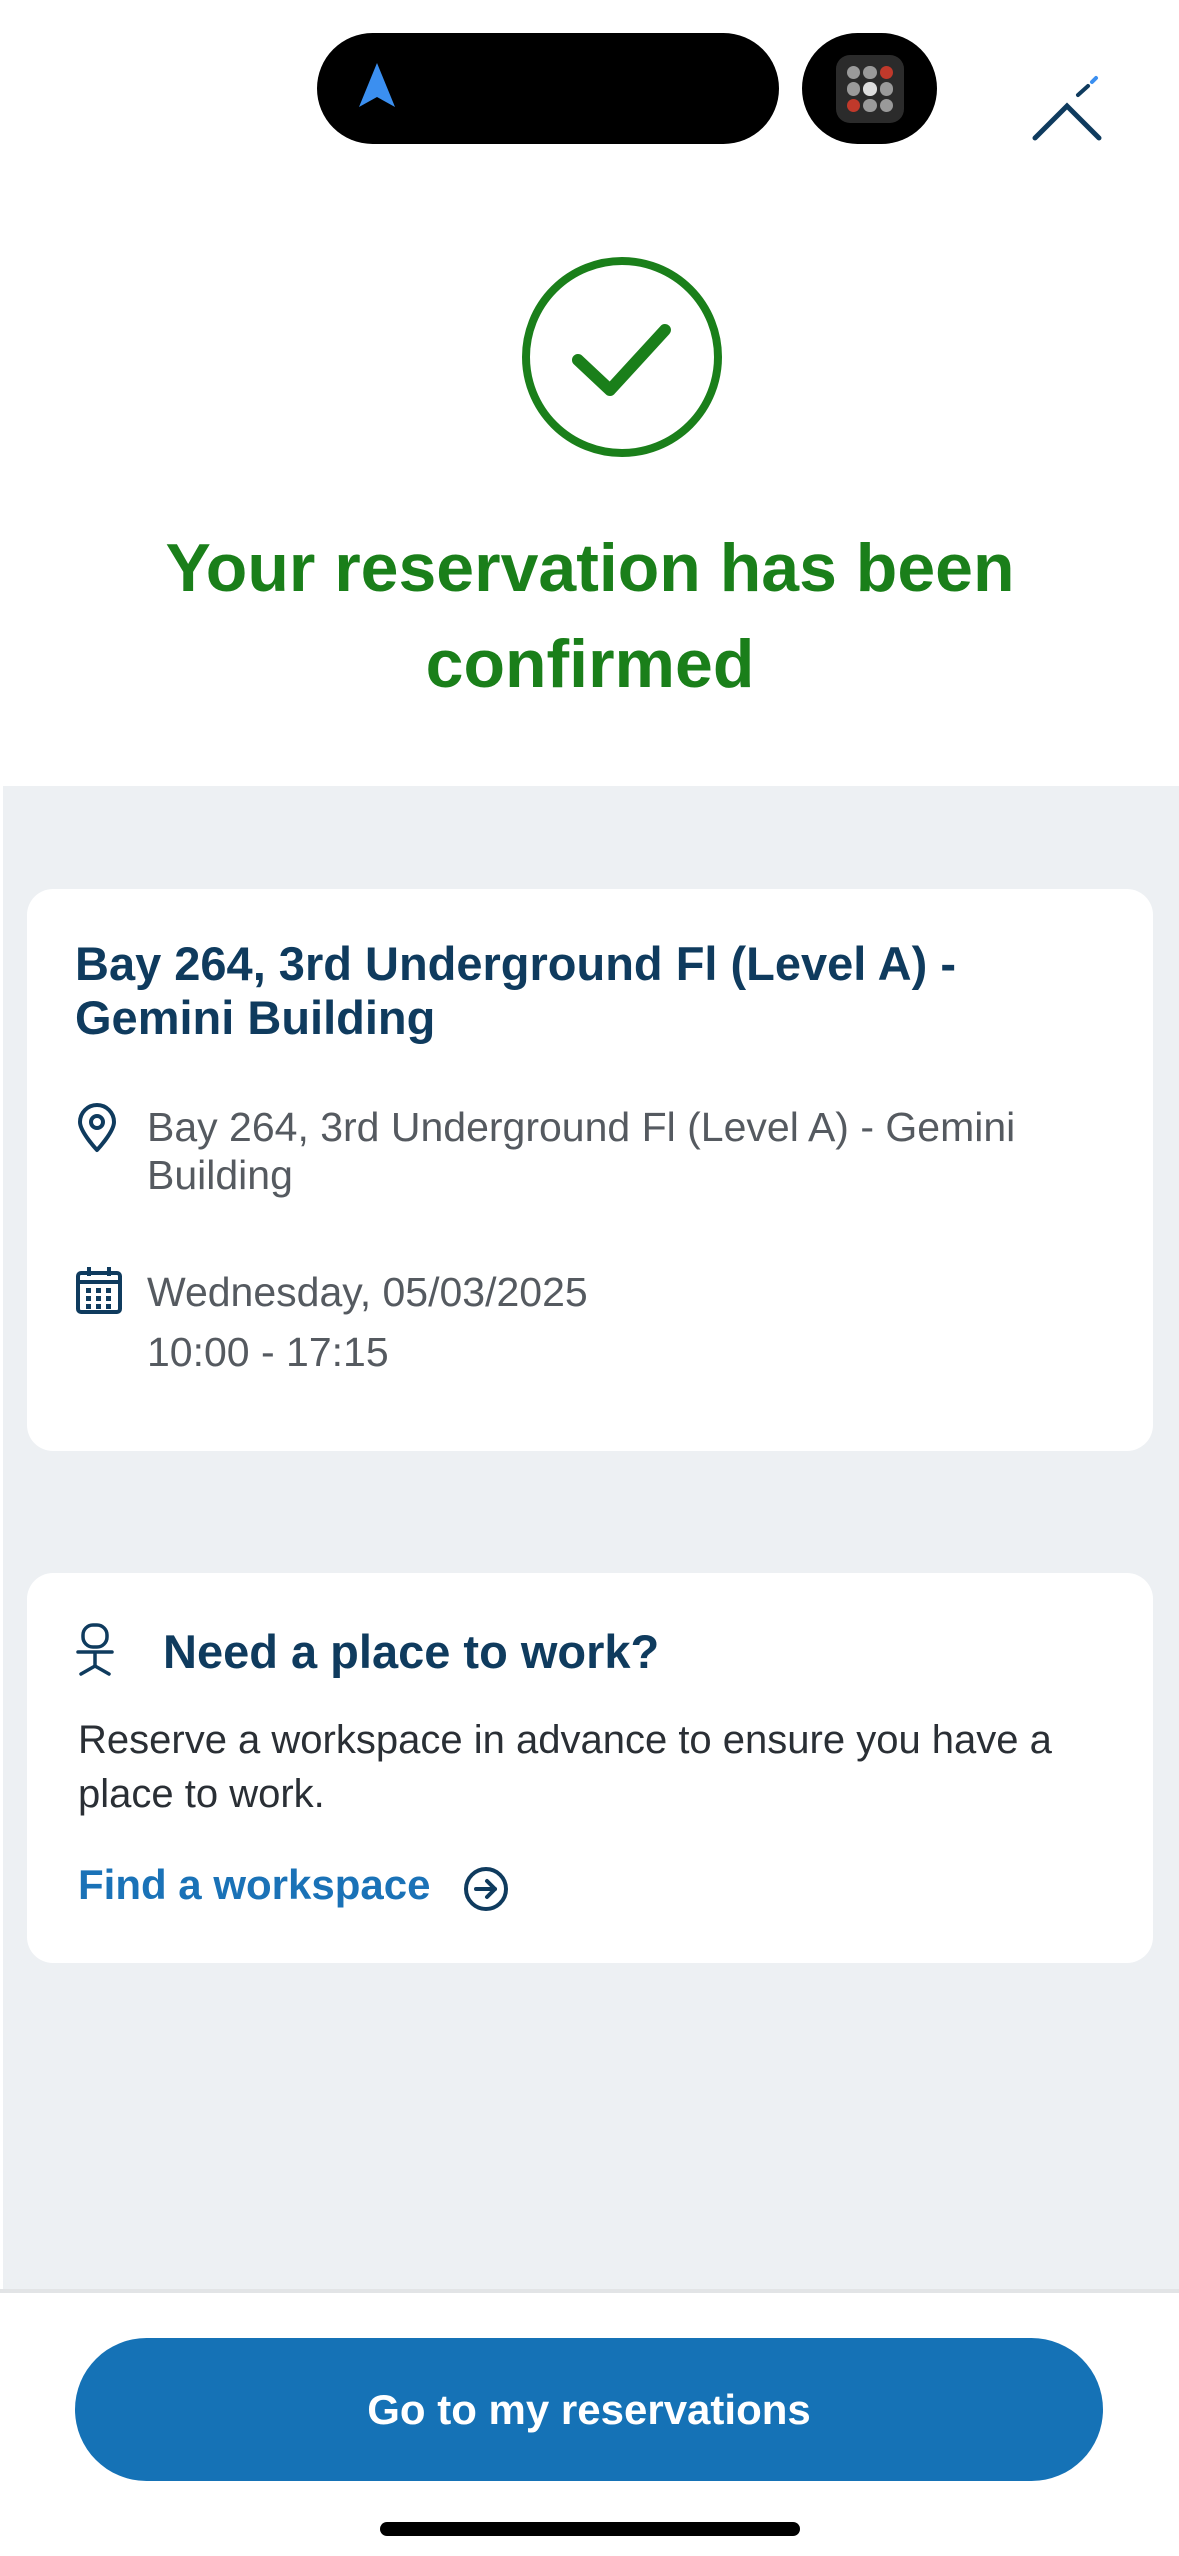  I want to click on calendar-icon, so click(99, 1290).